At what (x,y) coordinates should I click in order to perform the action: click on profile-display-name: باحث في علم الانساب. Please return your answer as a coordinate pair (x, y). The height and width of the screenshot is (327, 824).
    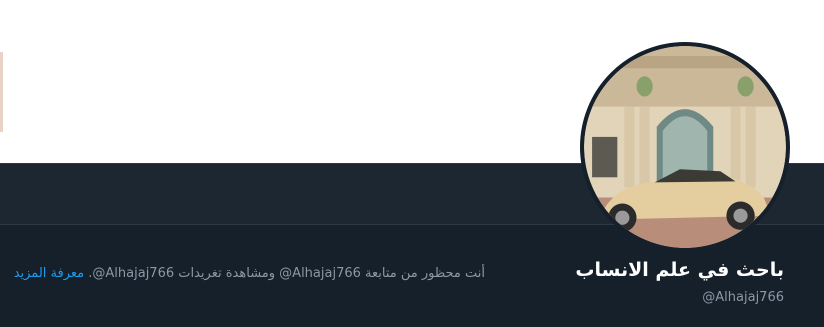
    Looking at the image, I should click on (679, 270).